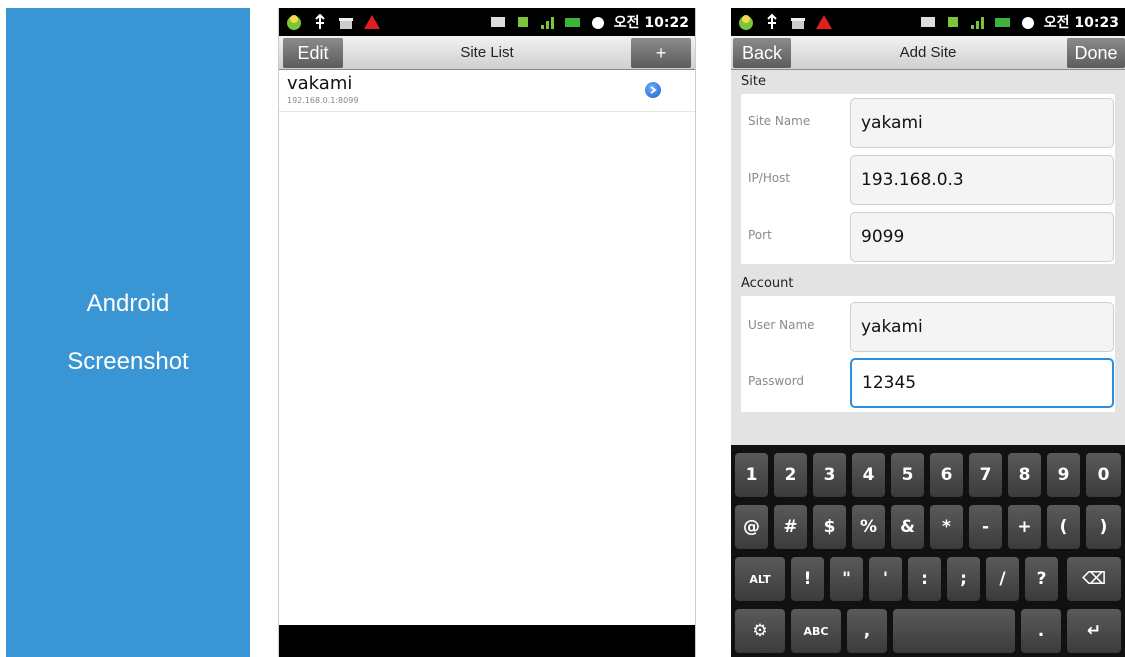  Describe the element at coordinates (313, 53) in the screenshot. I see `edit-button: Edit` at that location.